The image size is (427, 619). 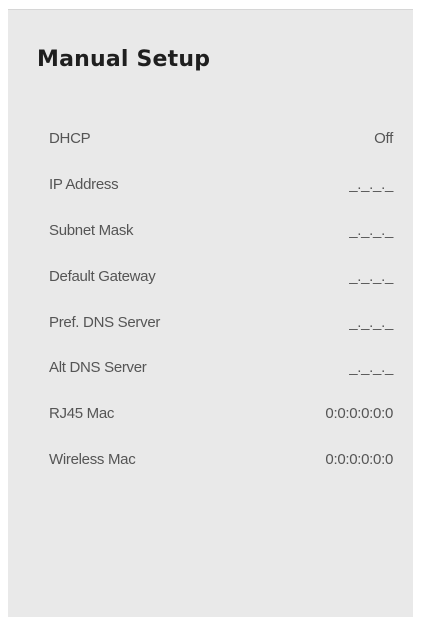 What do you see at coordinates (91, 230) in the screenshot?
I see `subnet-mask-label: Subnet Mask` at bounding box center [91, 230].